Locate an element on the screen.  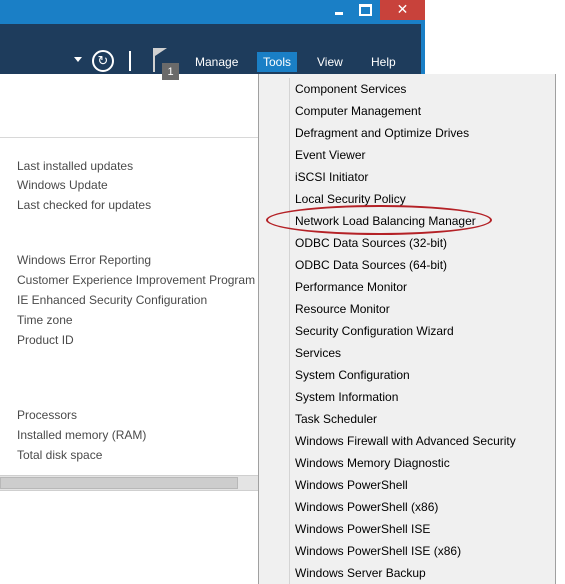
horizontal-scrollbar is located at coordinates (129, 483).